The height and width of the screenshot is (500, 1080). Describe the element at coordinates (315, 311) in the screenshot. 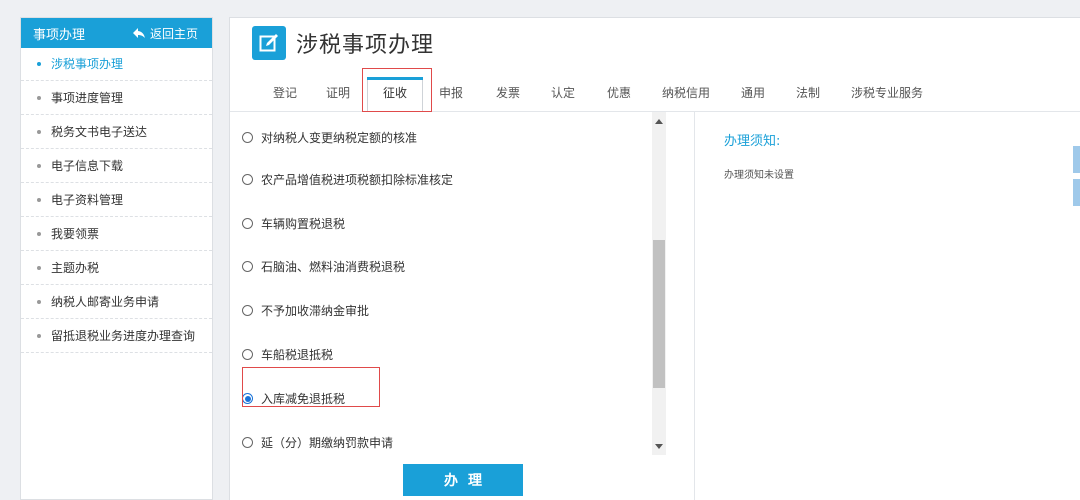

I see `option-label: 不予加收滞纳金审批` at that location.